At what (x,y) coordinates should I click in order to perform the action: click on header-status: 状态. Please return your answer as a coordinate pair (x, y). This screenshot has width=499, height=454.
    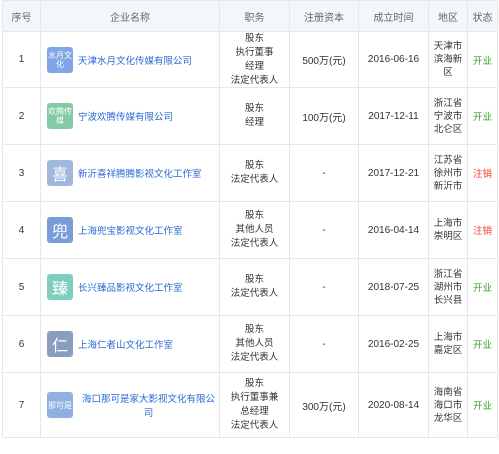
    Looking at the image, I should click on (483, 16).